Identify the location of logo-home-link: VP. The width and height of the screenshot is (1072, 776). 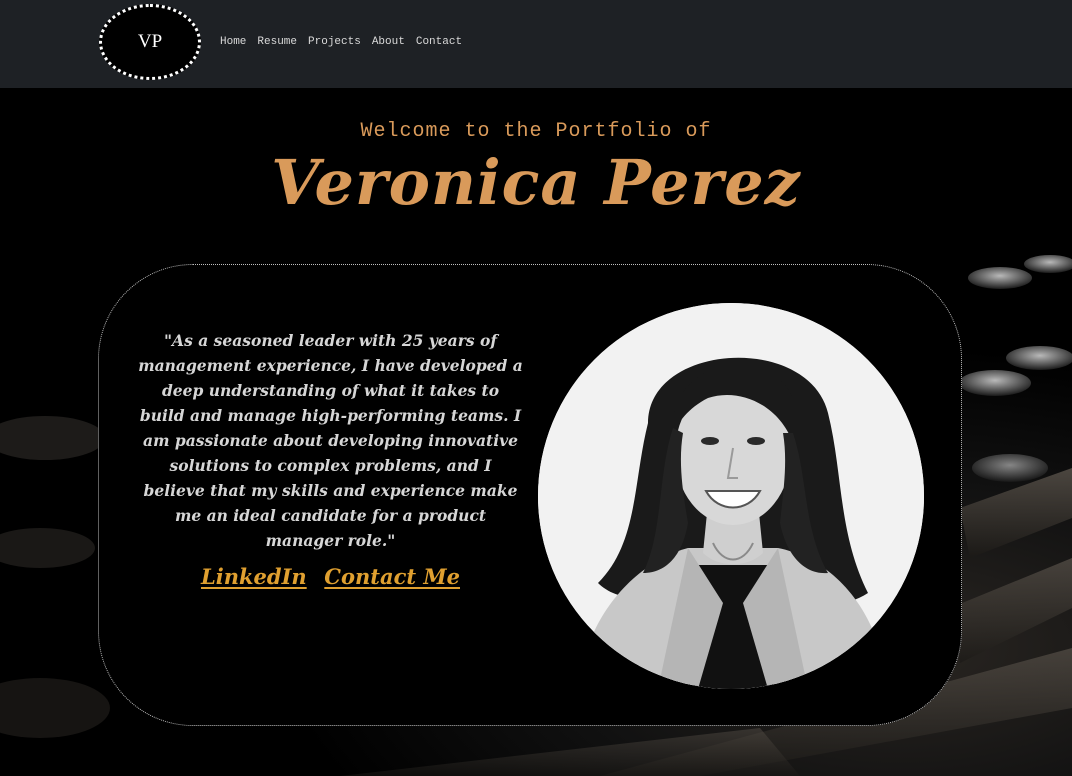
(150, 42).